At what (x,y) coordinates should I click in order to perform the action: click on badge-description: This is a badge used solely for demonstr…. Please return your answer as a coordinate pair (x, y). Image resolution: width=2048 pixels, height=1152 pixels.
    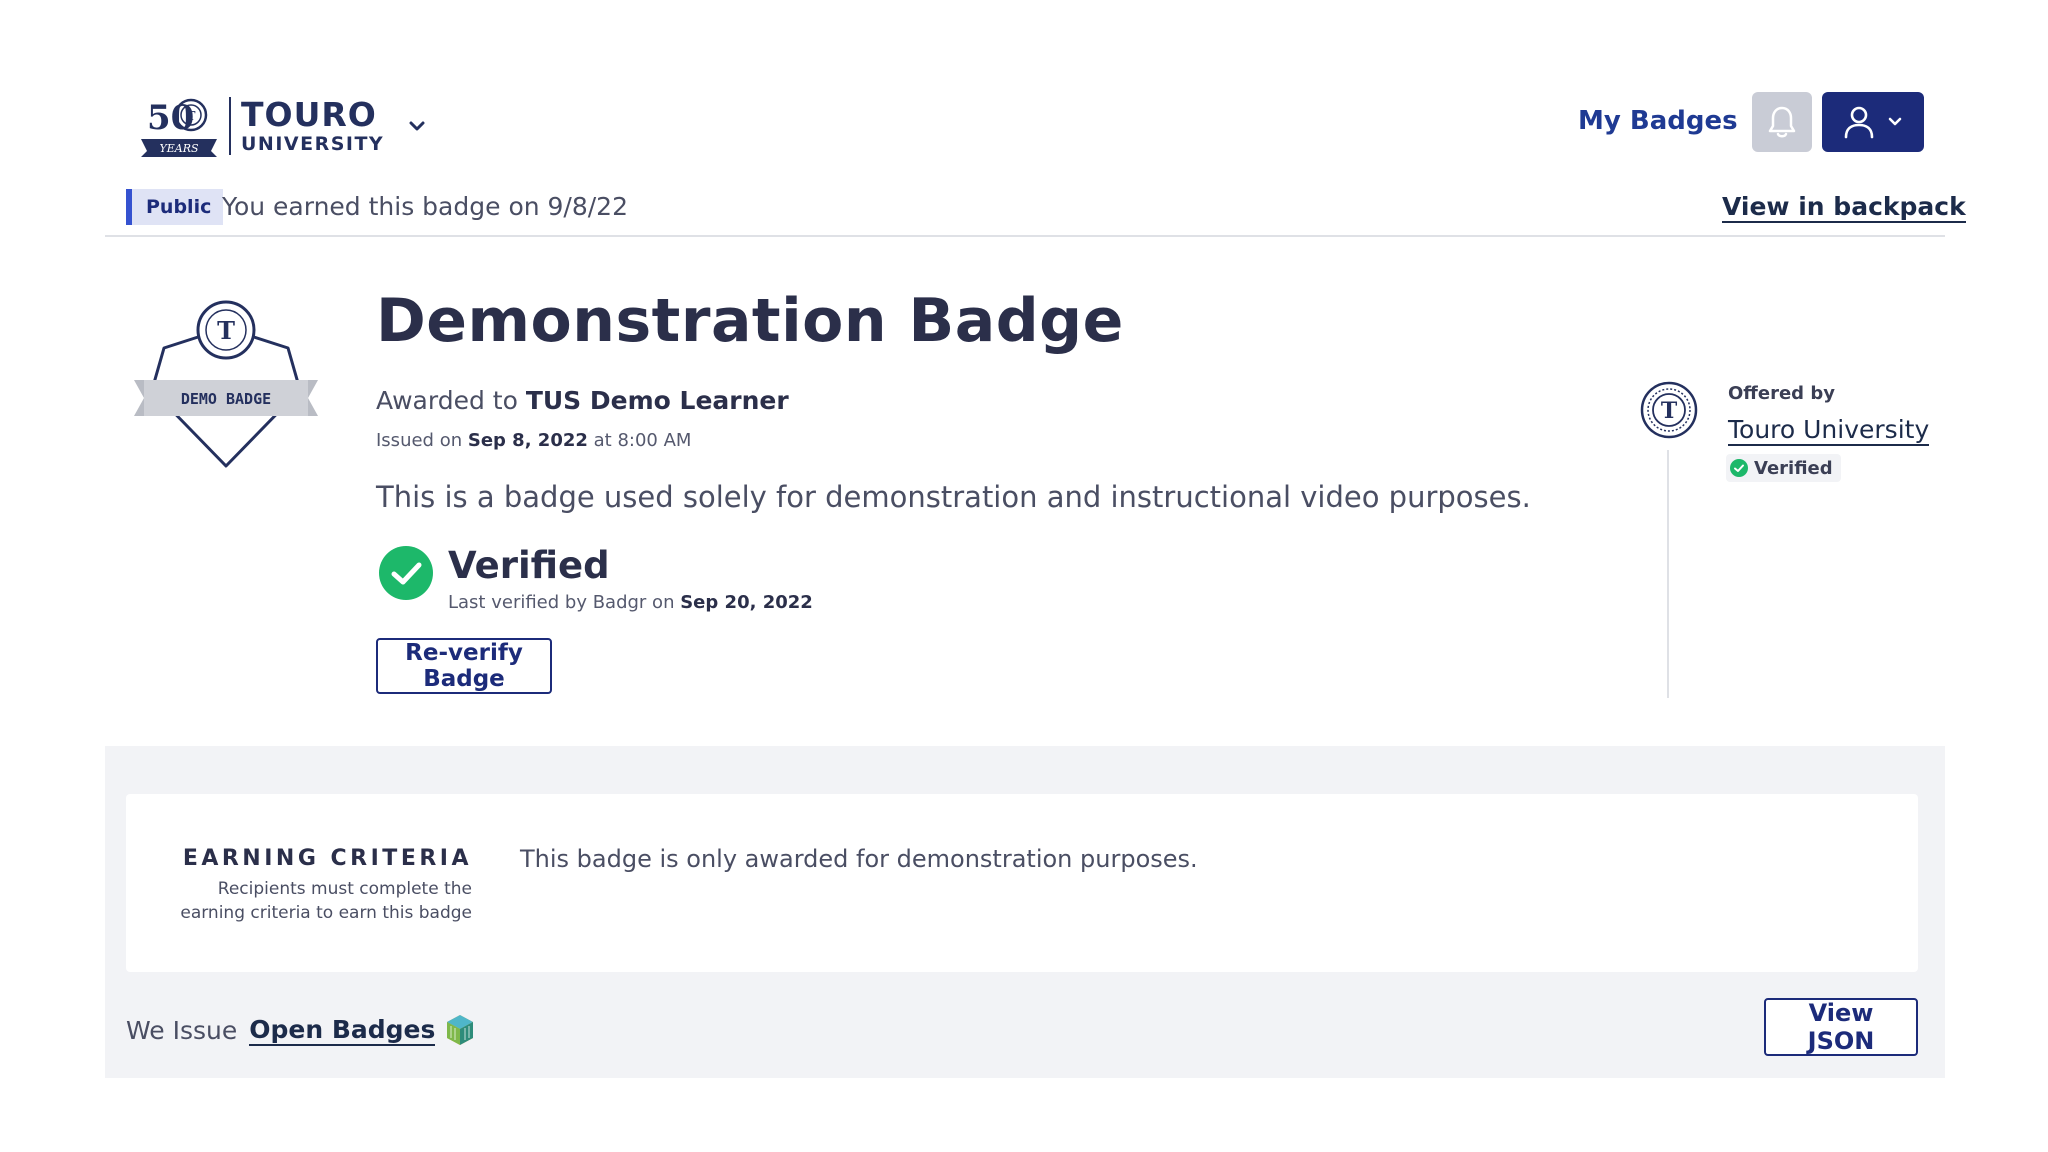
    Looking at the image, I should click on (953, 497).